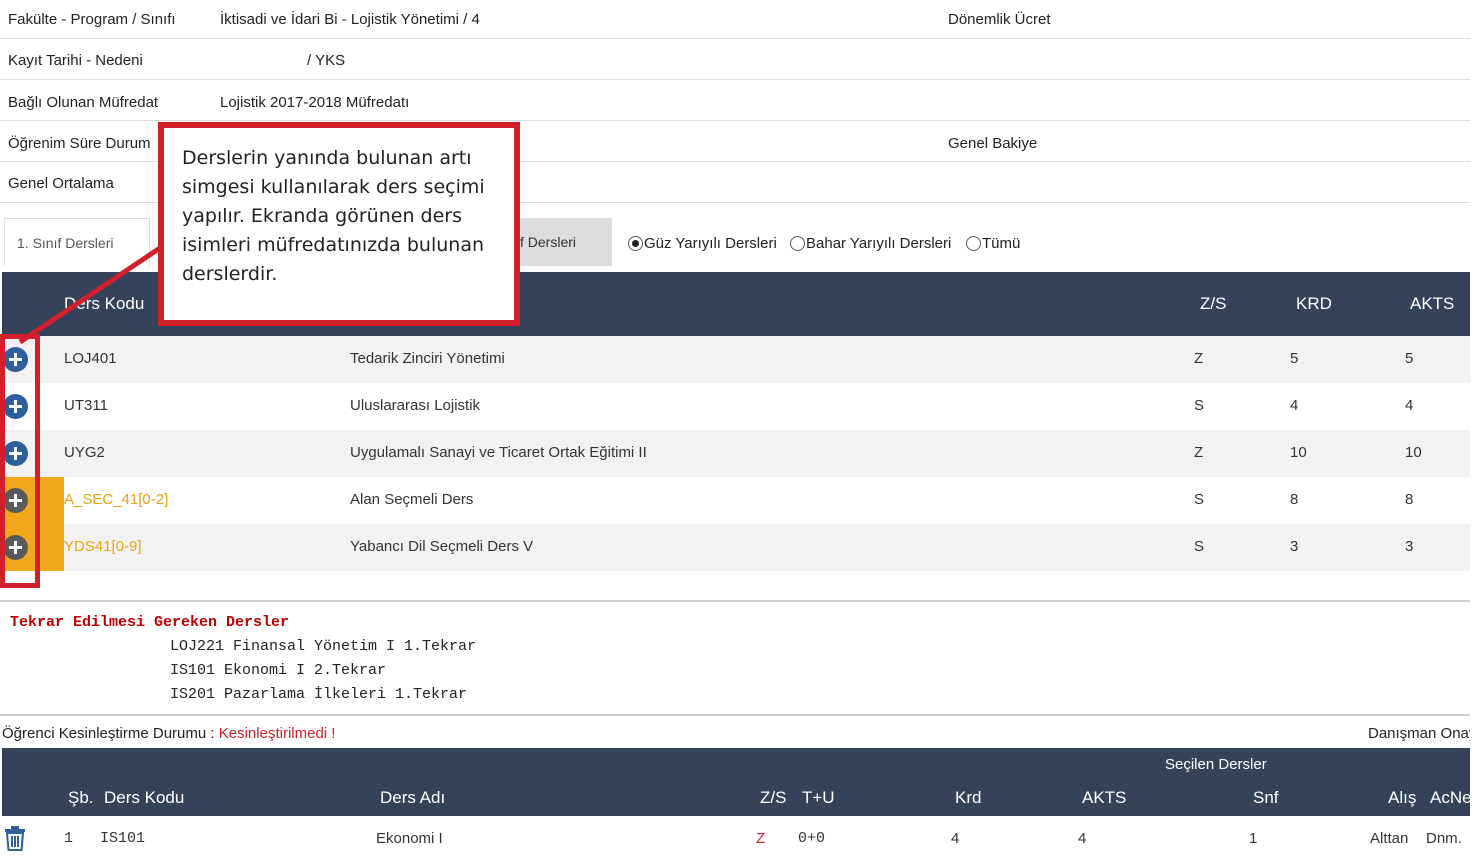 This screenshot has width=1475, height=858. I want to click on header-tu: T+U, so click(818, 797).